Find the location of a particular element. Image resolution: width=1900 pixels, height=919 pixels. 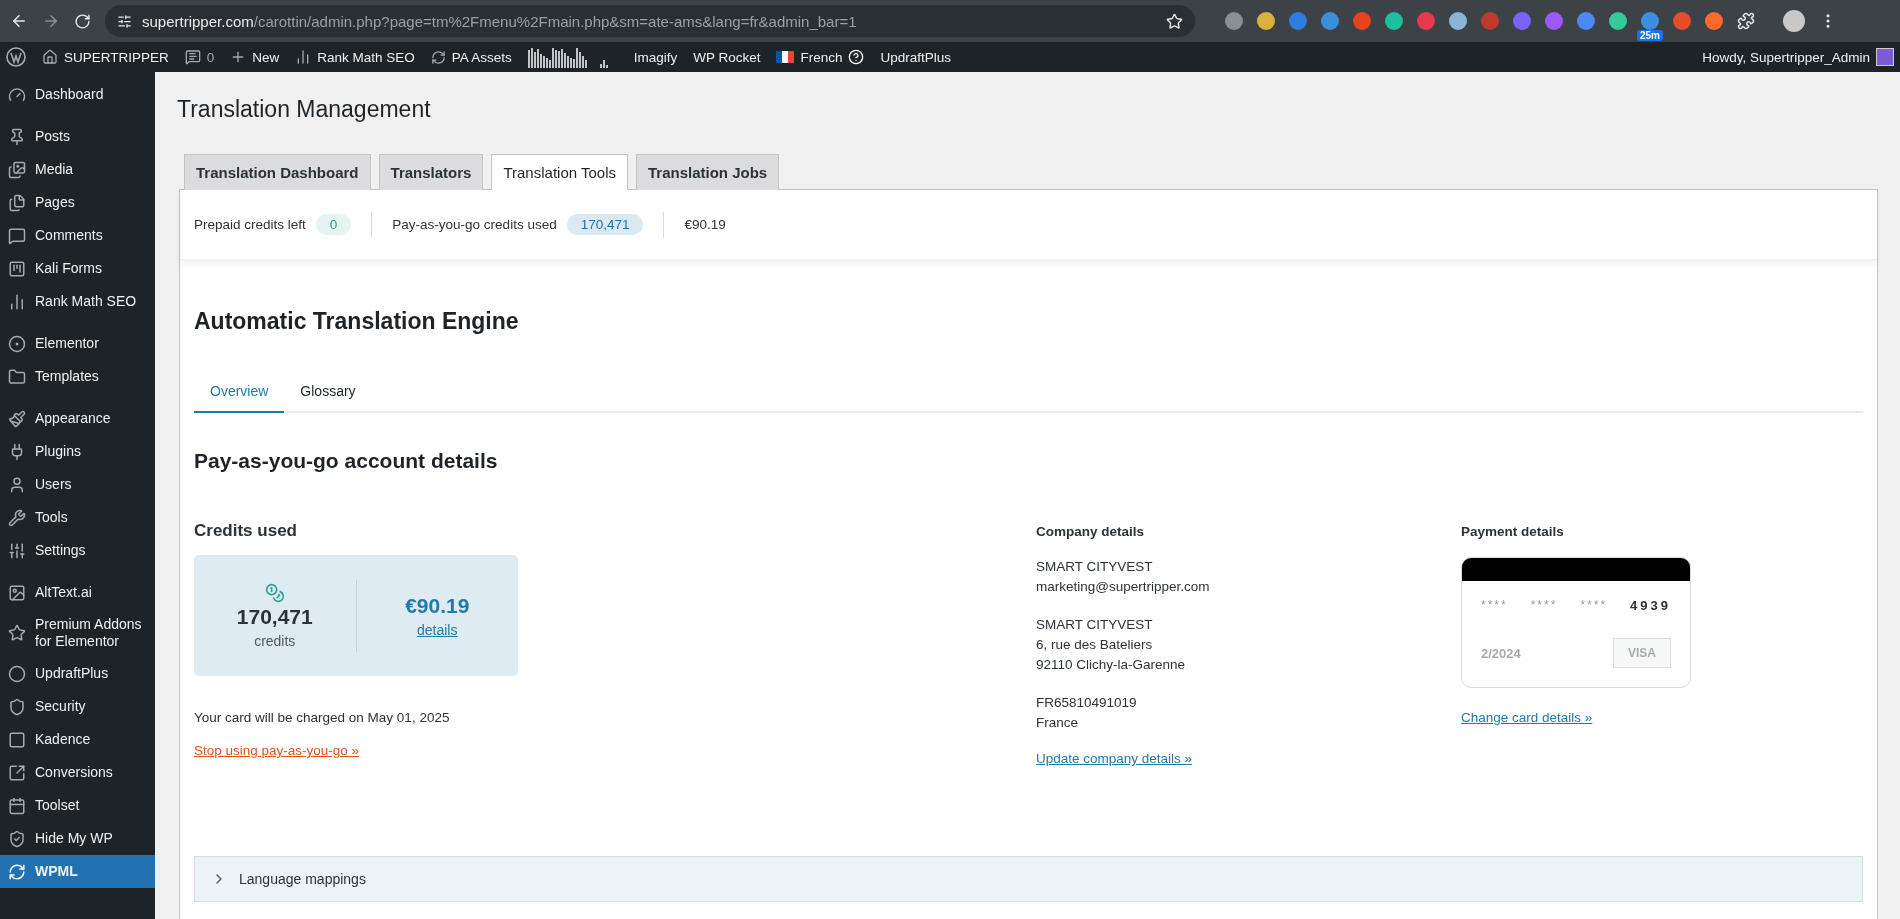

sidebar-item: Premium Addons for Elementor is located at coordinates (77, 633).